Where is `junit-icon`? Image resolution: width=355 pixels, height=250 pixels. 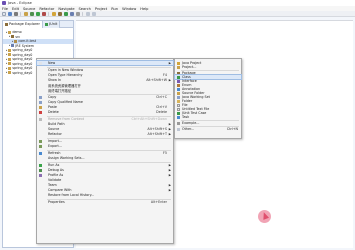
junit-icon is located at coordinates (47, 24).